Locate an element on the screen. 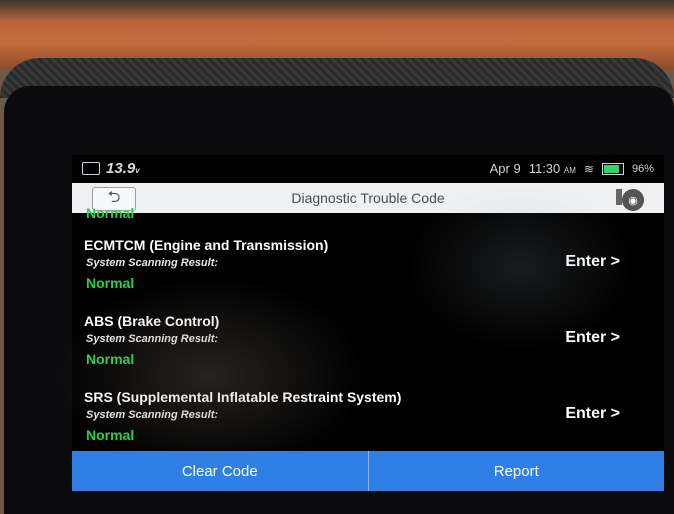 This screenshot has height=514, width=674. bottom-action-bar: Clear Code Report is located at coordinates (368, 471).